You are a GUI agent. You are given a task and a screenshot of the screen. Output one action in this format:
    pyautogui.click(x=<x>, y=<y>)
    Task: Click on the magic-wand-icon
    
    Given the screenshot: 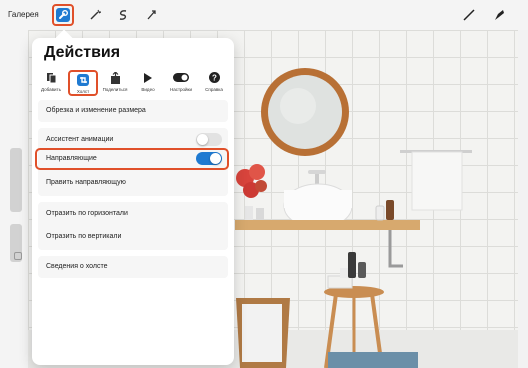 What is the action you would take?
    pyautogui.click(x=95, y=14)
    